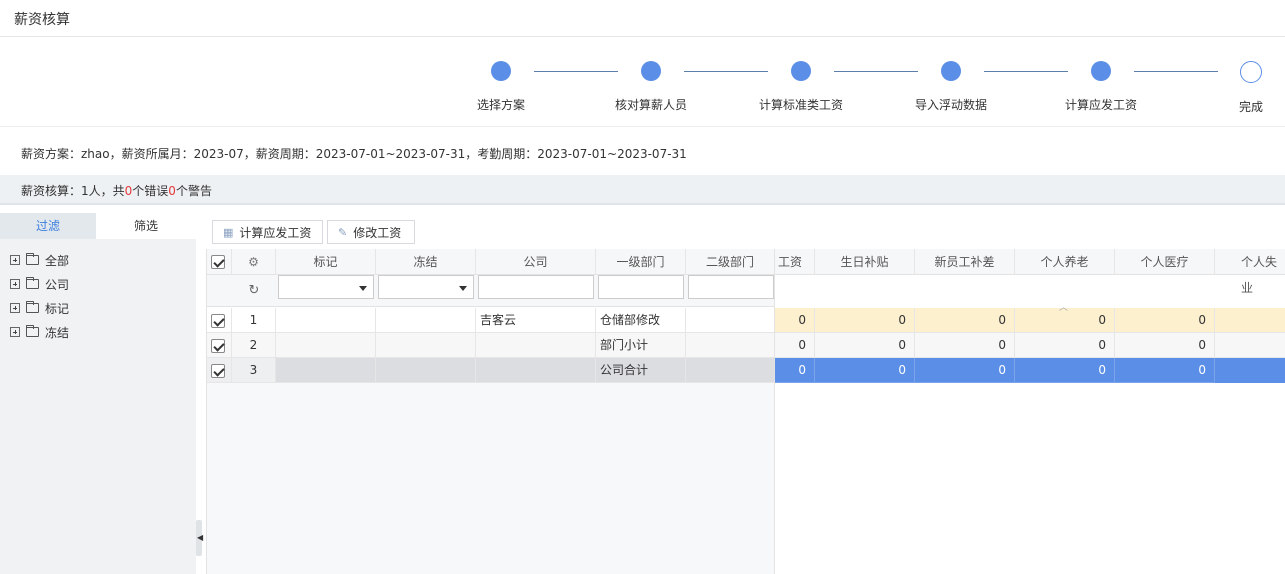  Describe the element at coordinates (48, 226) in the screenshot. I see `tab-filter: 过滤` at that location.